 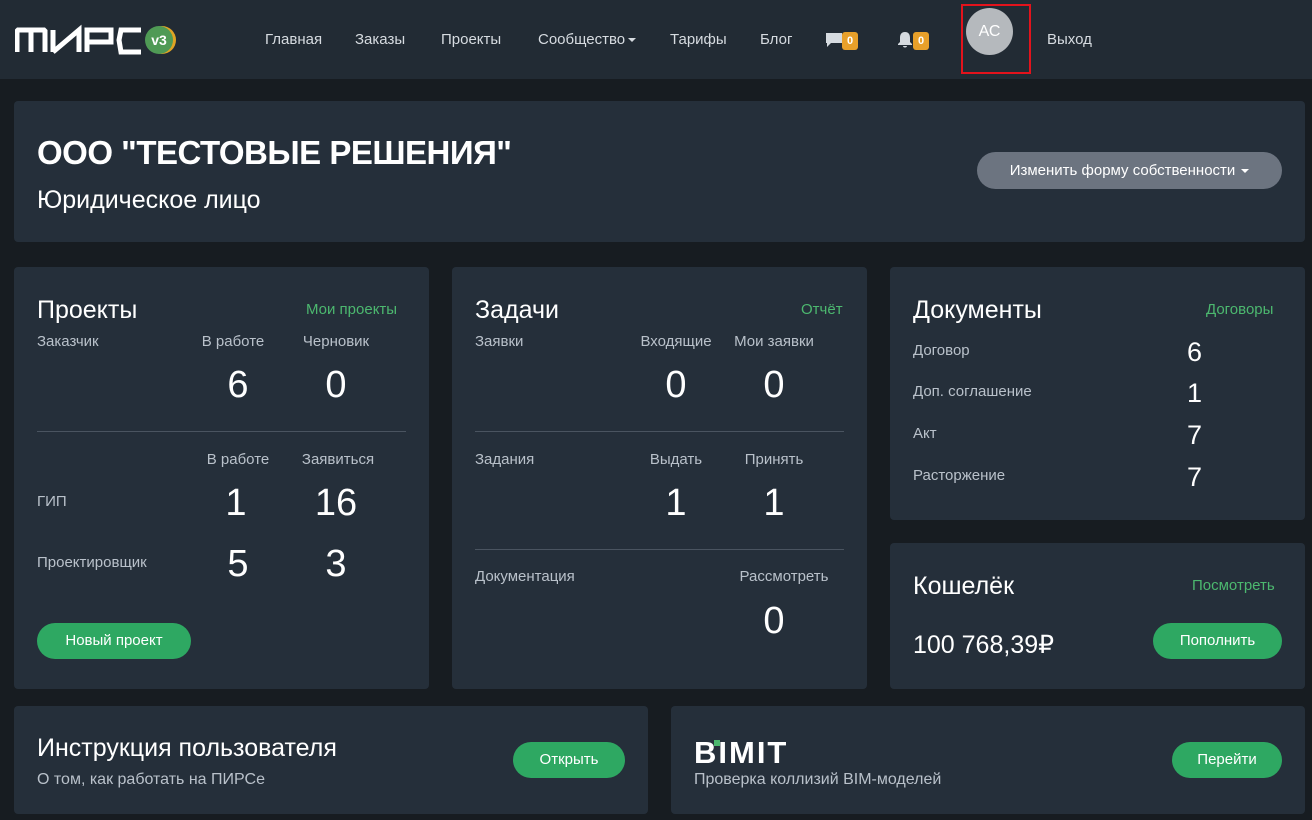 I want to click on notifications-button: 0, so click(x=917, y=41).